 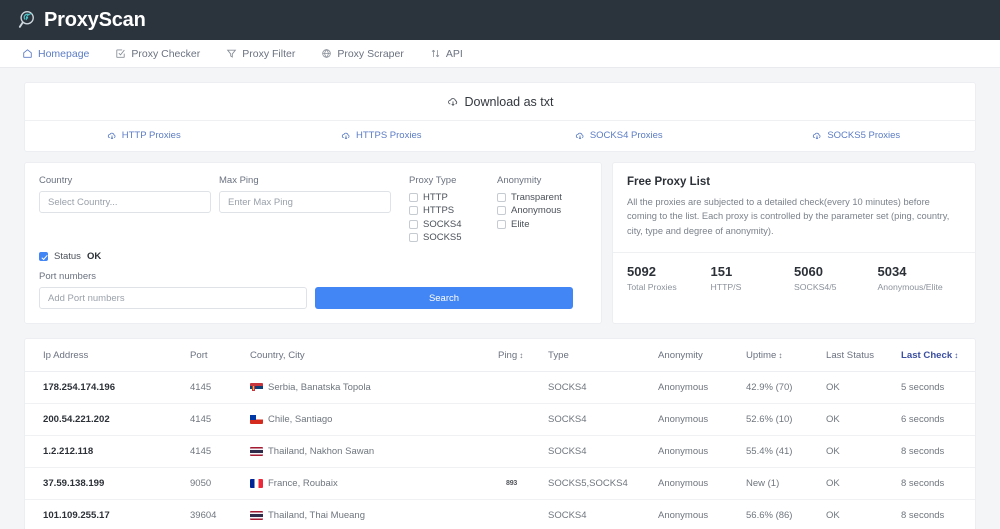 What do you see at coordinates (433, 180) in the screenshot?
I see `proxy-type-label: Proxy Type` at bounding box center [433, 180].